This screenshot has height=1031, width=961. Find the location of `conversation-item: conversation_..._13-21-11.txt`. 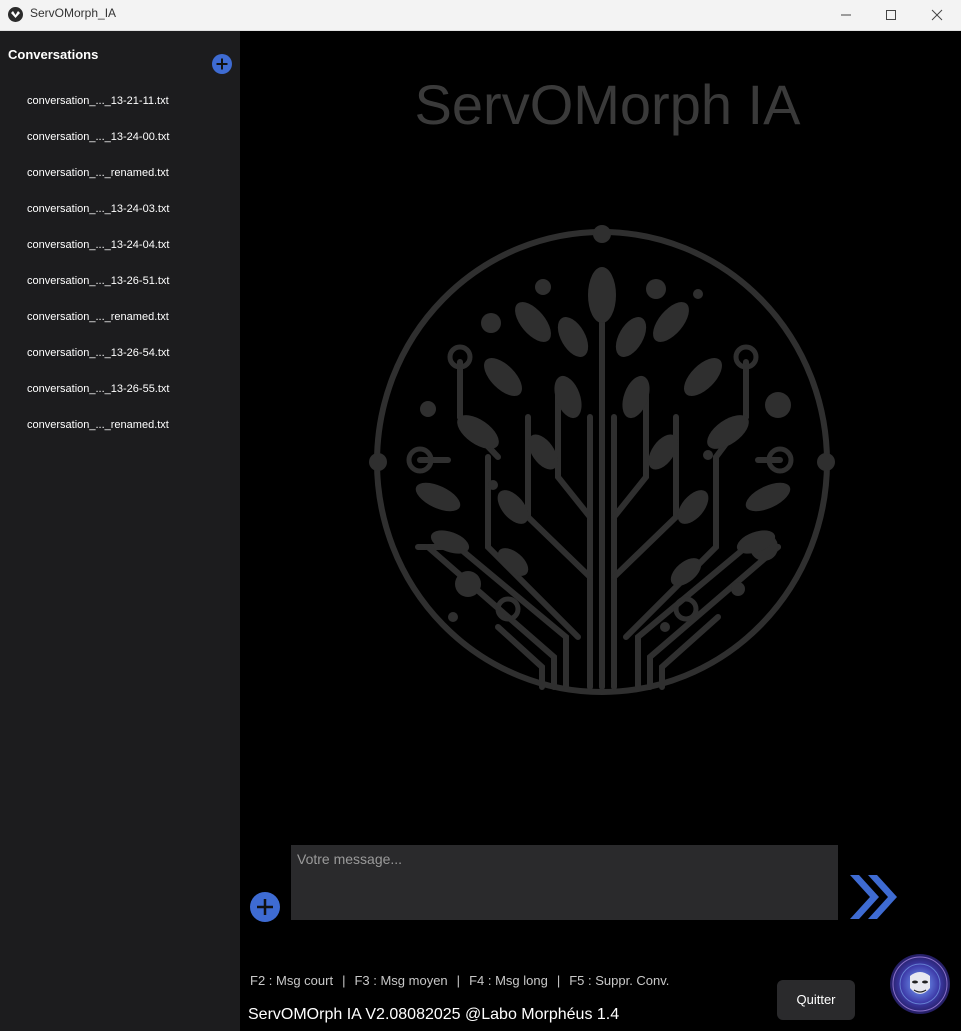

conversation-item: conversation_..._13-21-11.txt is located at coordinates (120, 101).